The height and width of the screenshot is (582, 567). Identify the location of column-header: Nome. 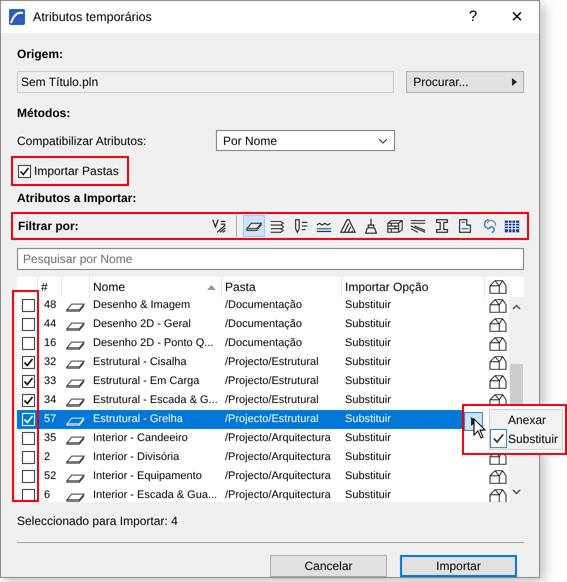
(109, 287).